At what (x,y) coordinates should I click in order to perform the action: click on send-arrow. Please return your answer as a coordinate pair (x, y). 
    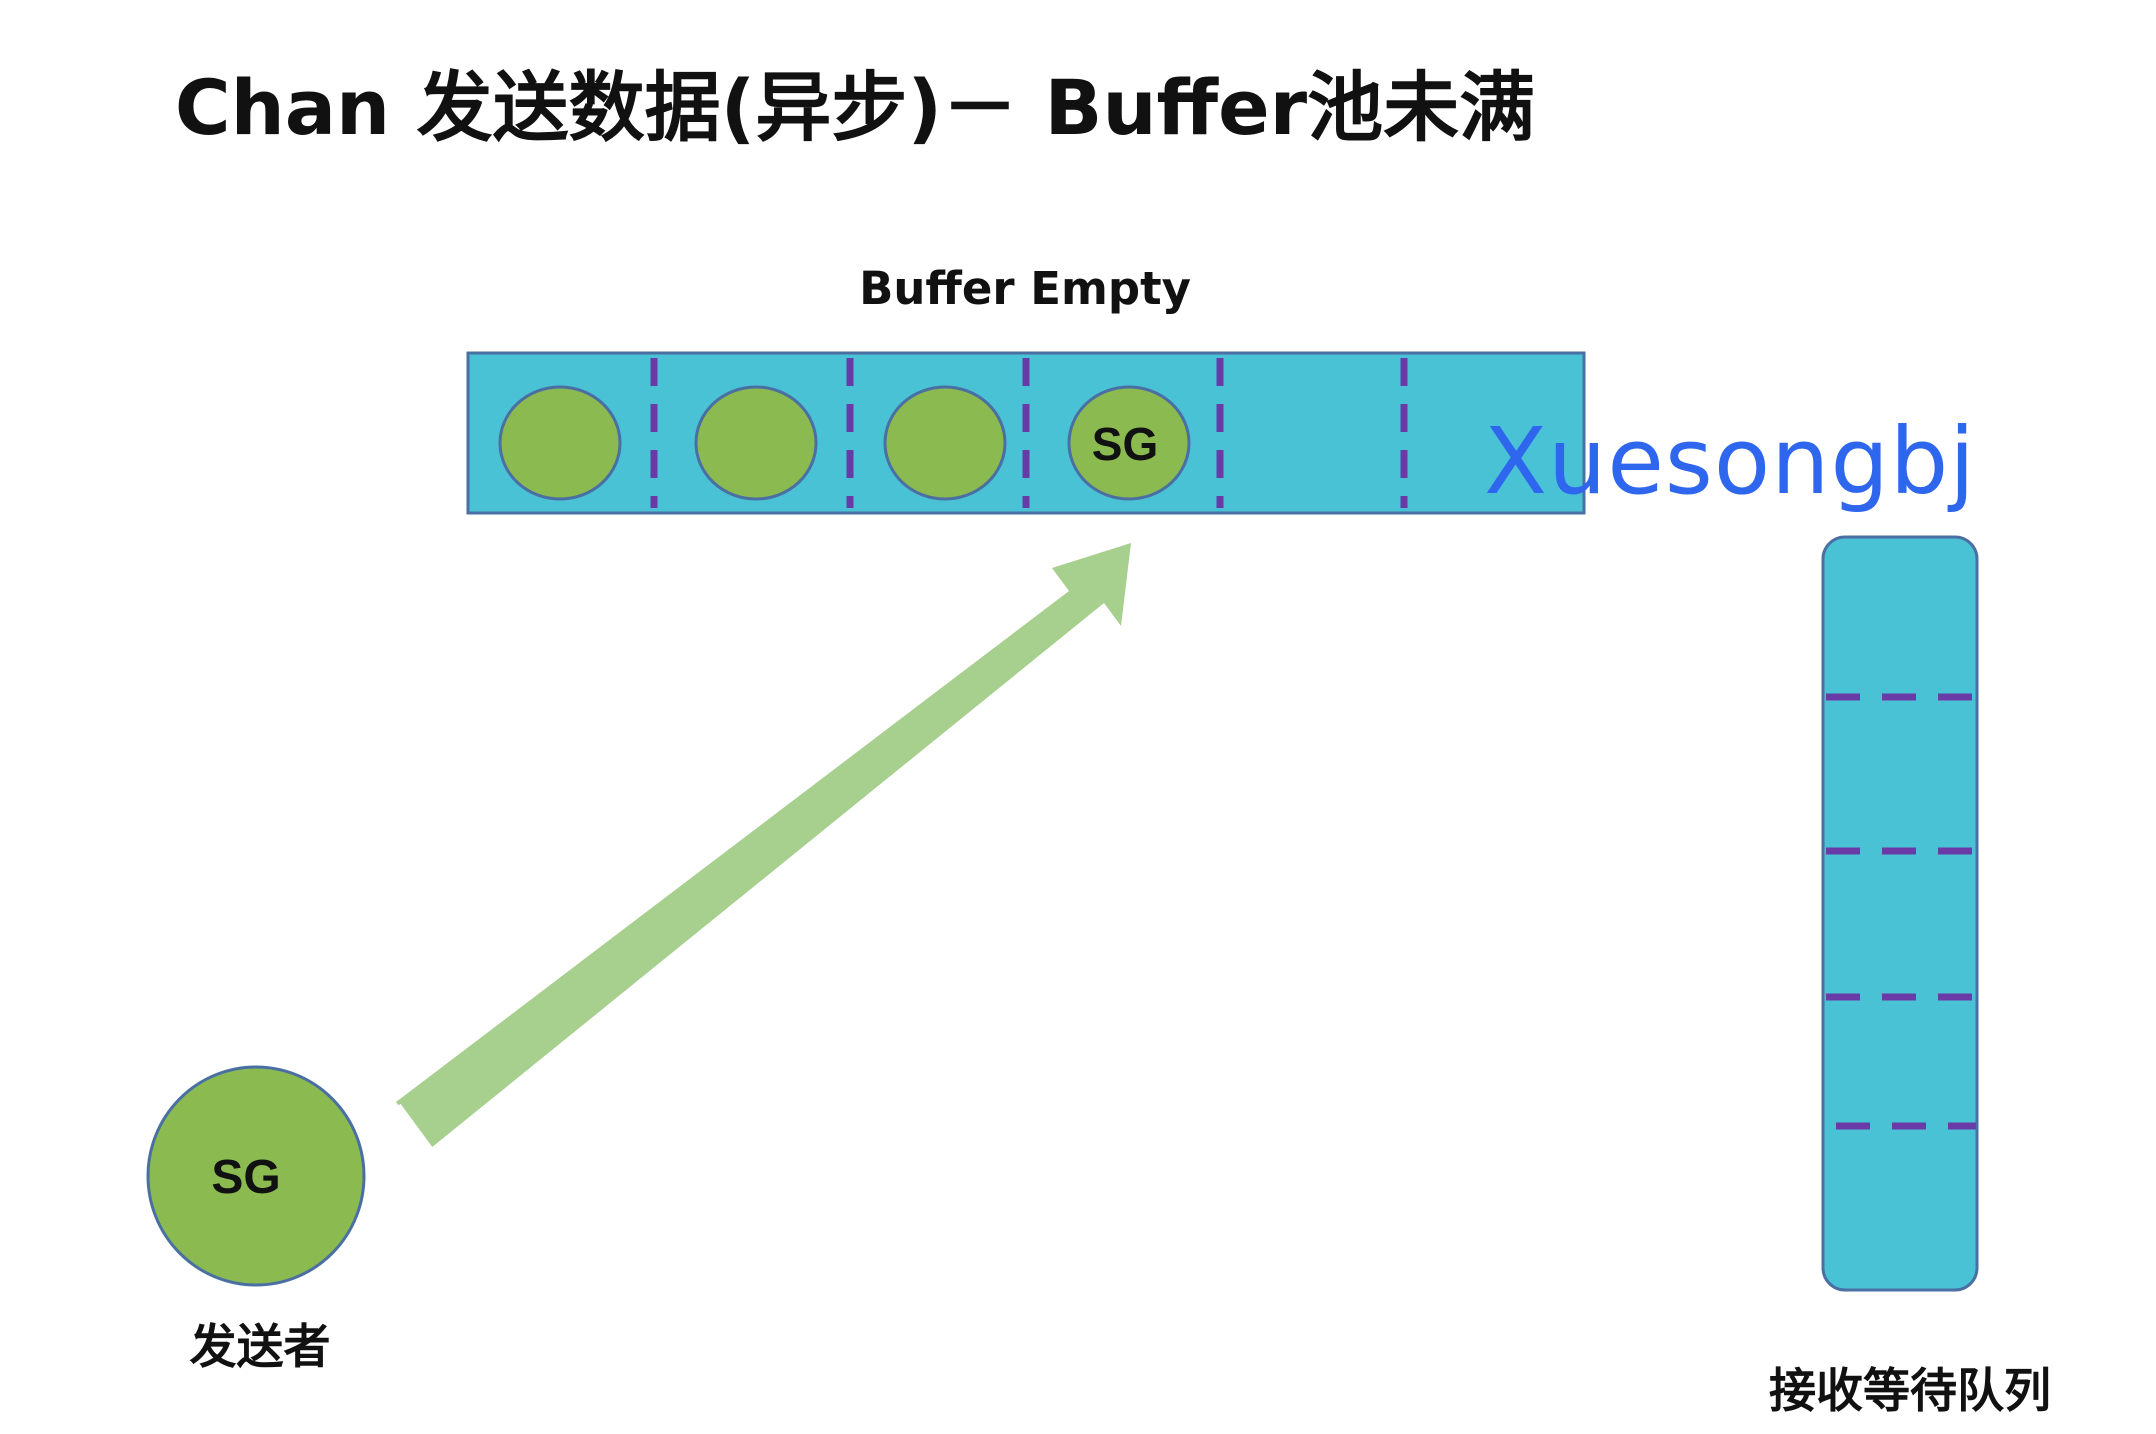
    Looking at the image, I should click on (760, 850).